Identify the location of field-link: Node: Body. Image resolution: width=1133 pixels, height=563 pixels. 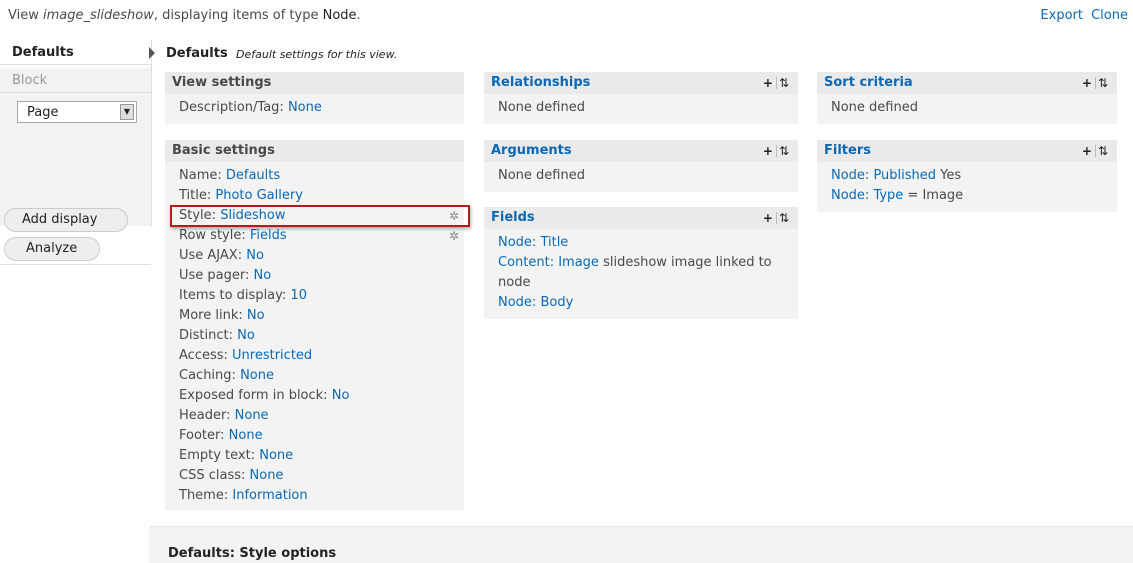
(535, 302).